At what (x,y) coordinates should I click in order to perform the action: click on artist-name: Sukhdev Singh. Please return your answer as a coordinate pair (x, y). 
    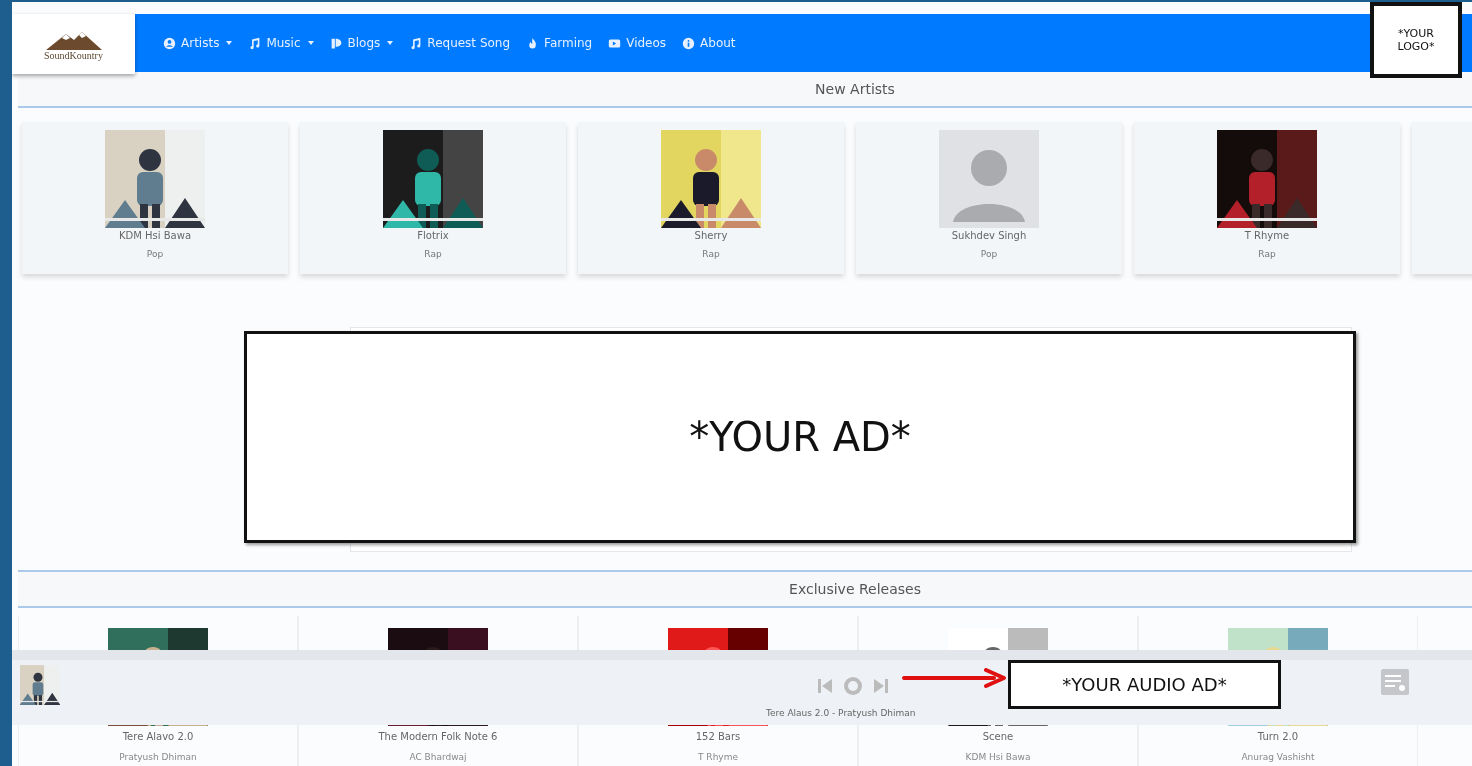
    Looking at the image, I should click on (989, 235).